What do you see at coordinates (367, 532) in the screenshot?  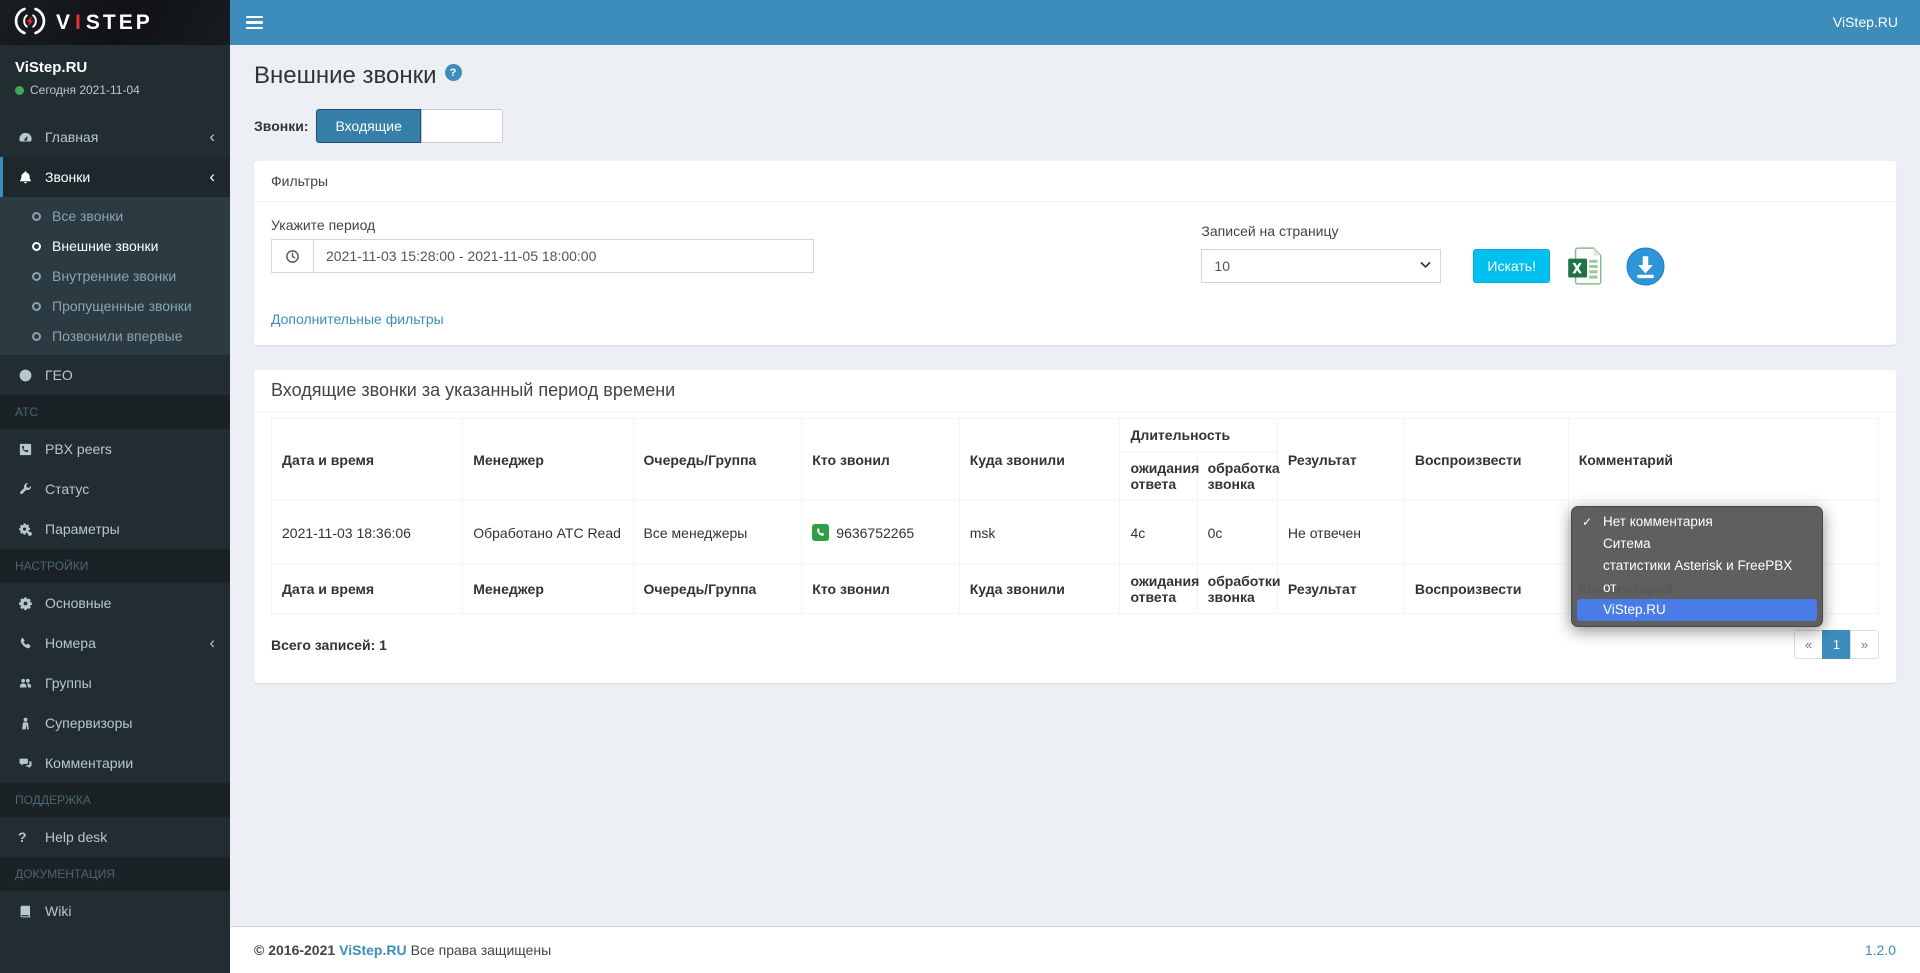 I see `cell-datetime: 2021-11-03 18:36:06` at bounding box center [367, 532].